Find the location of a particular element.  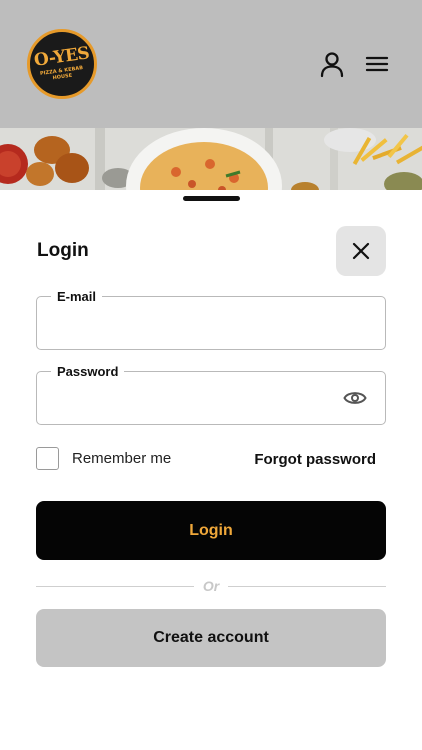

divider-text: Or is located at coordinates (211, 586).